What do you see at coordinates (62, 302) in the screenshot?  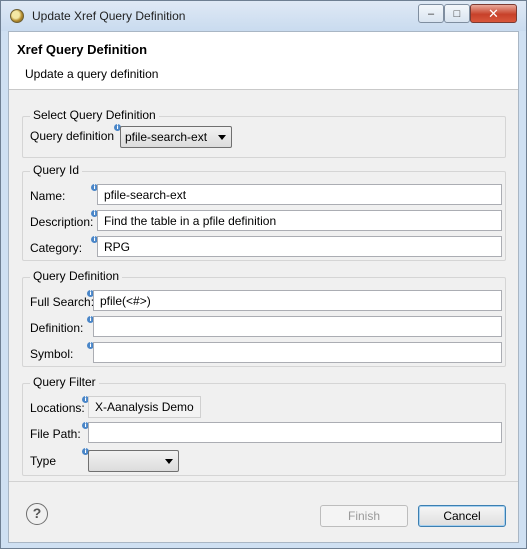 I see `full-search-label: Full Search:` at bounding box center [62, 302].